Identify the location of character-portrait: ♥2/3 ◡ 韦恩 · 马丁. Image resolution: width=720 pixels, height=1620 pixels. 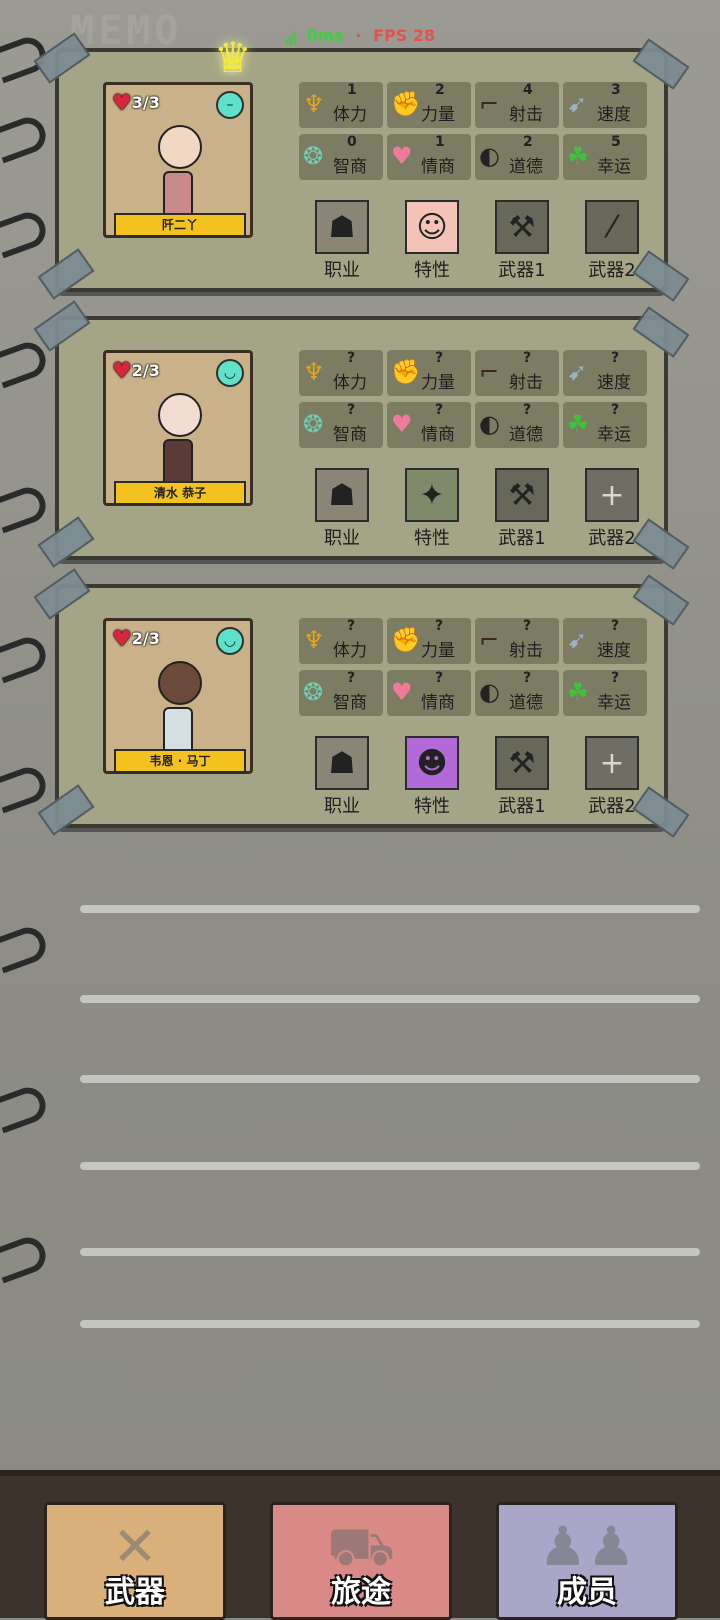
(178, 696).